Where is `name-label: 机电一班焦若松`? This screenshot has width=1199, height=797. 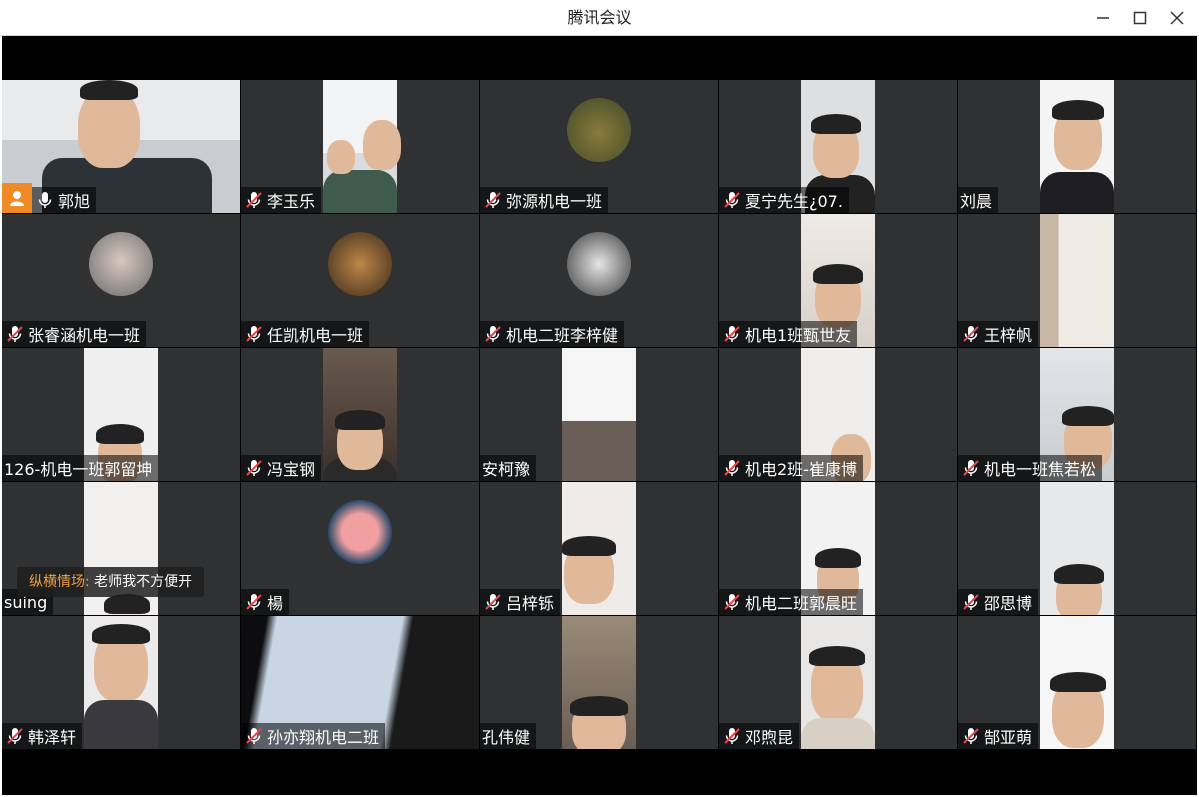
name-label: 机电一班焦若松 is located at coordinates (1030, 468).